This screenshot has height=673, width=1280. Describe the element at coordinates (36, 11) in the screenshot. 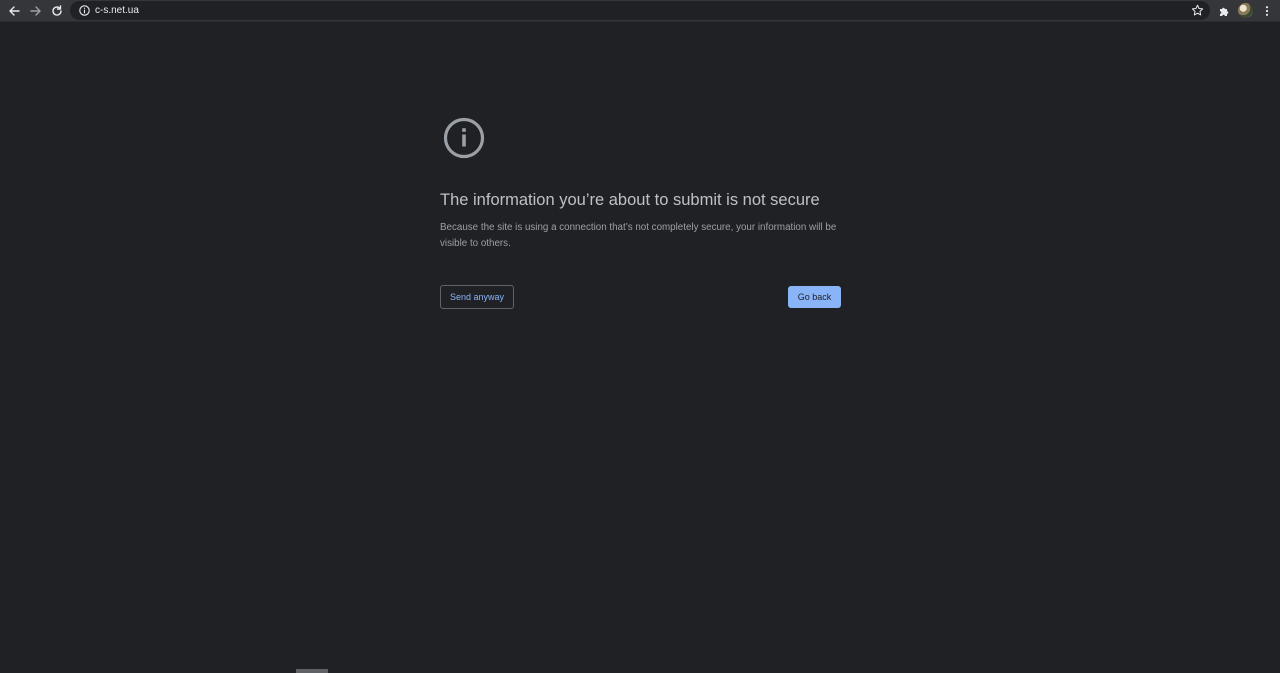

I see `forward-arrow-icon` at that location.